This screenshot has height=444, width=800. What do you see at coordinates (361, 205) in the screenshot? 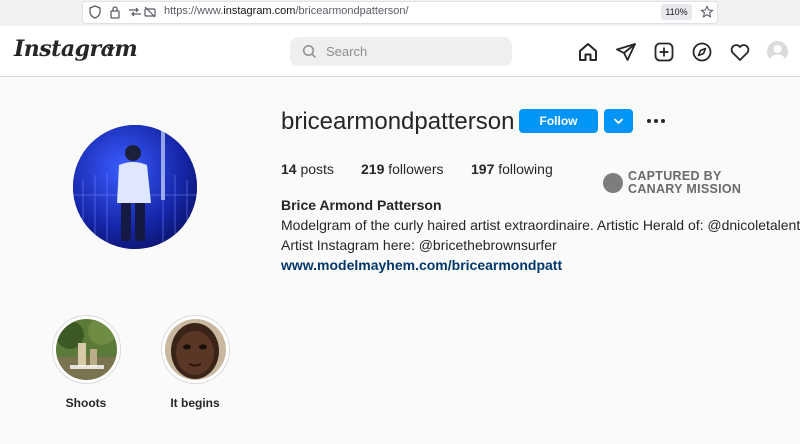
I see `profile-full-name: Brice Armond Patterson` at bounding box center [361, 205].